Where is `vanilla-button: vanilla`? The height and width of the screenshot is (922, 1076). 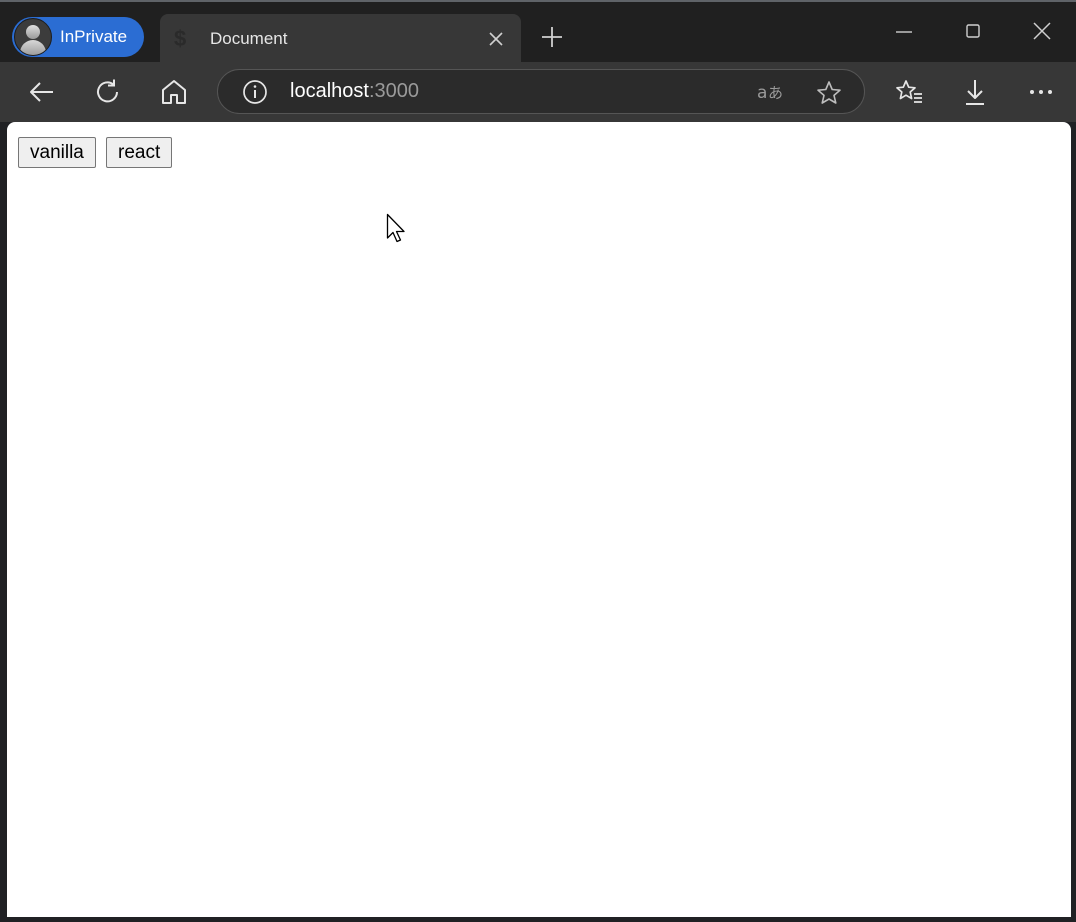
vanilla-button: vanilla is located at coordinates (57, 152).